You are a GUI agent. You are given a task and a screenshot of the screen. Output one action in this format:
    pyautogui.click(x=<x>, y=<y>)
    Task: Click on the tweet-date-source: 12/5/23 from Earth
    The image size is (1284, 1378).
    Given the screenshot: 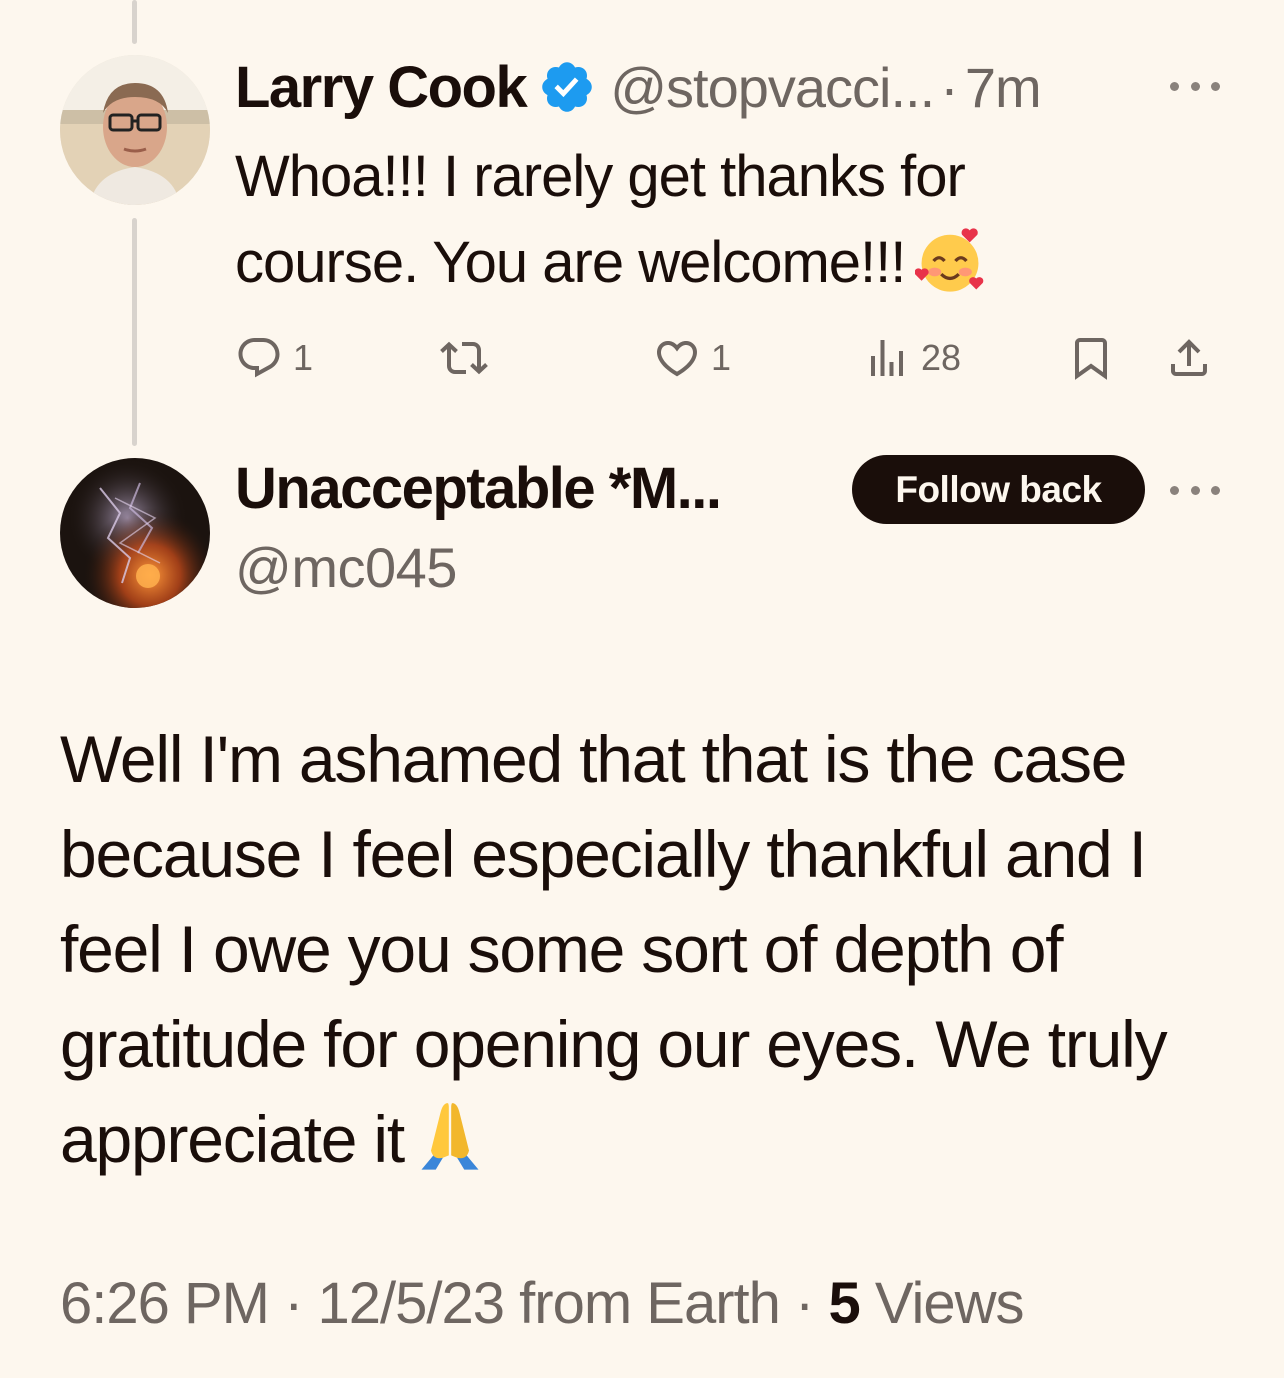 What is the action you would take?
    pyautogui.click(x=549, y=1303)
    